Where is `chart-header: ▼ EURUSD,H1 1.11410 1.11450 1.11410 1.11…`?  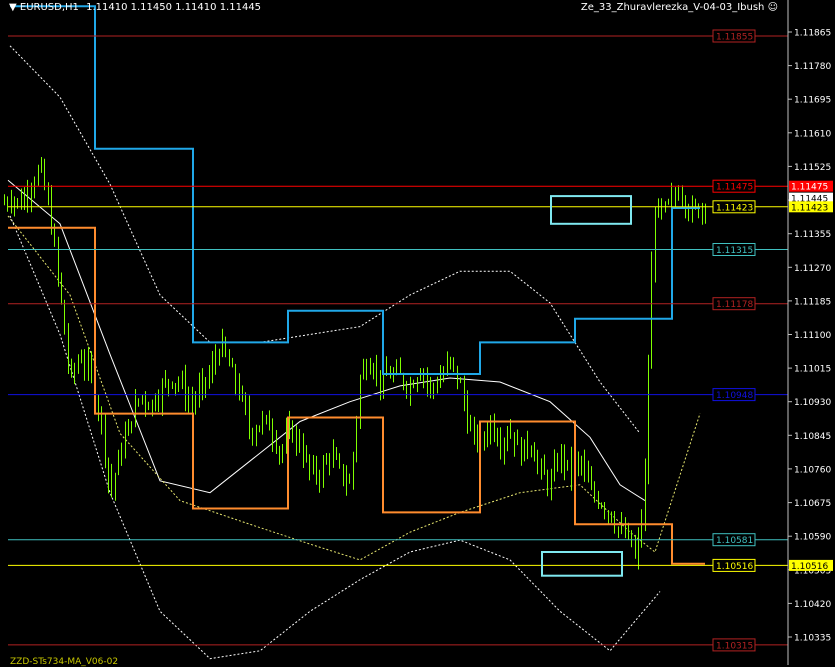 chart-header: ▼ EURUSD,H1 1.11410 1.11450 1.11410 1.11… is located at coordinates (135, 7).